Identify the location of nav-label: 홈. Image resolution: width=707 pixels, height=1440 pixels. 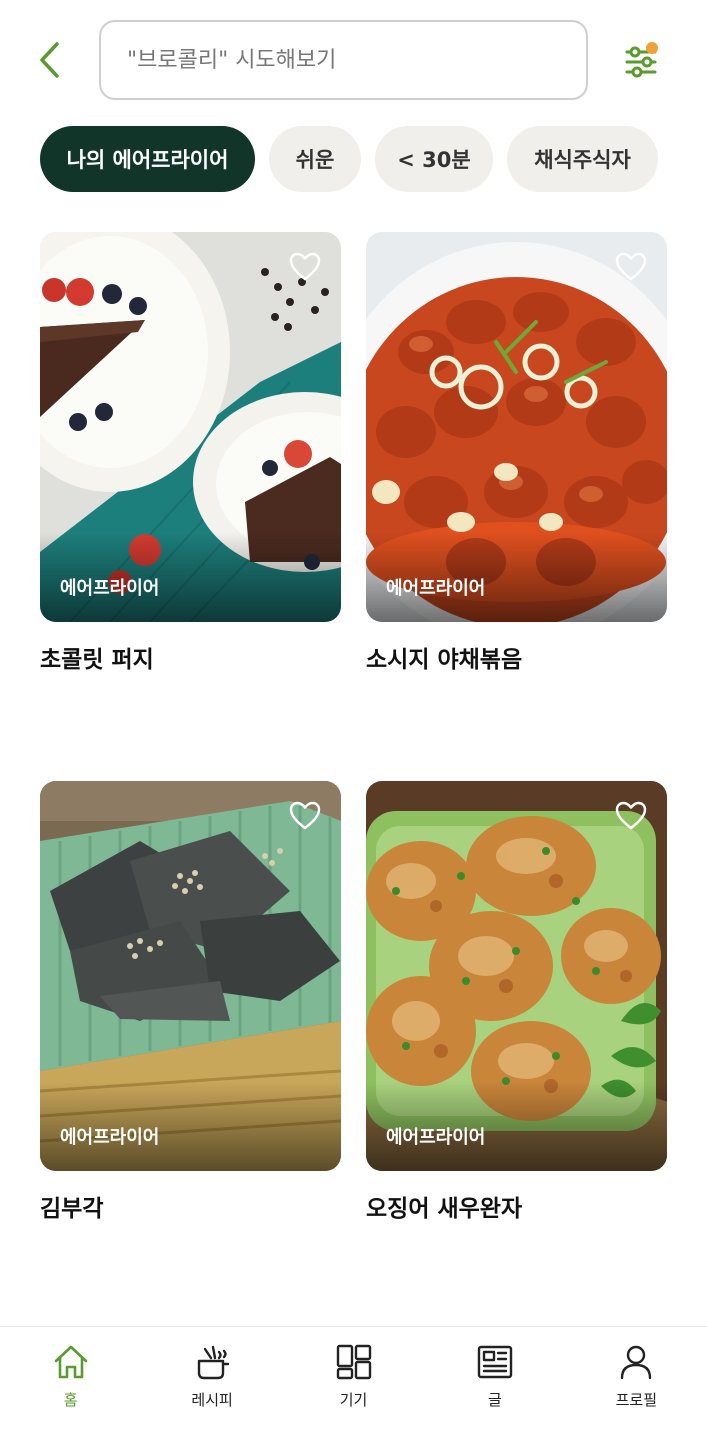
(70, 1400).